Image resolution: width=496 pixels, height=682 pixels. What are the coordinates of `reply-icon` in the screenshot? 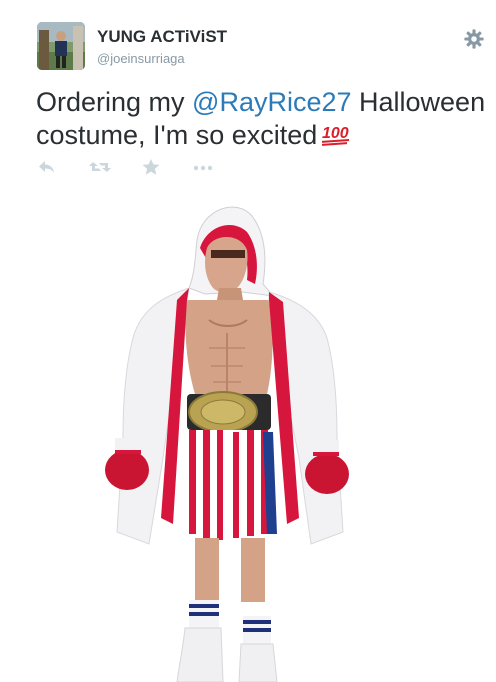 It's located at (50, 170).